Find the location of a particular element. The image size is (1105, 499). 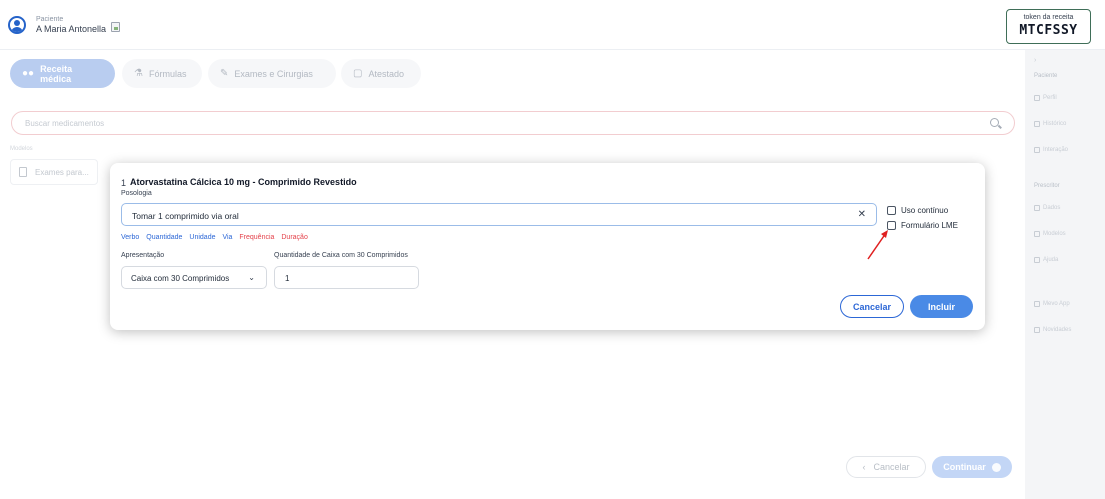

dosage-value: Tomar 1 comprimido via oral is located at coordinates (185, 216).